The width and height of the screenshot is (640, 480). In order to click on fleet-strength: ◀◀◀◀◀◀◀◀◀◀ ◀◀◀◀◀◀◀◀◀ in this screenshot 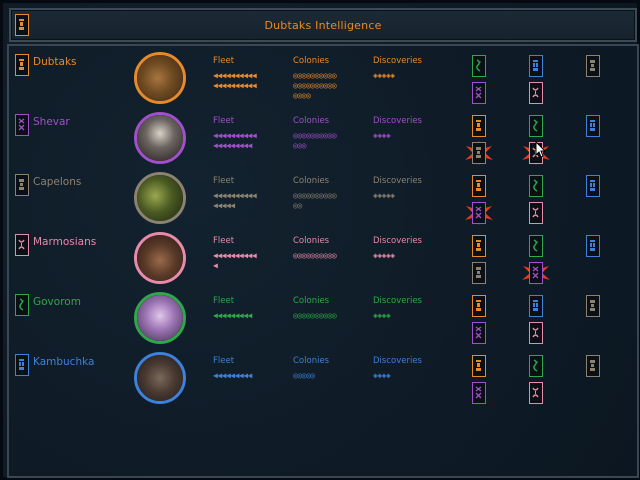, I will do `click(235, 140)`.